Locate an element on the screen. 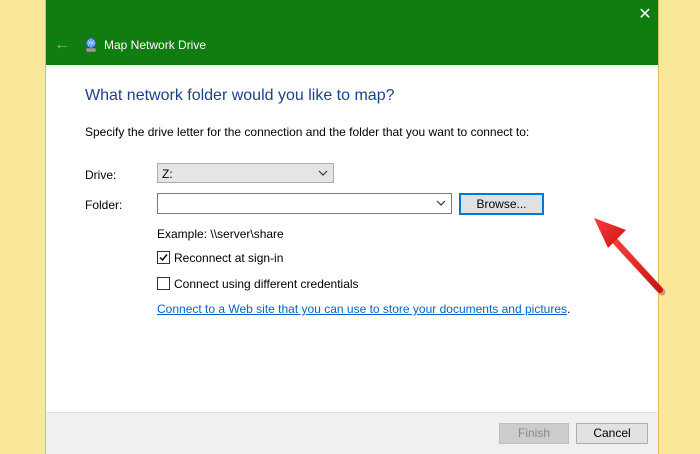 The image size is (700, 454). checkmark-icon is located at coordinates (163, 258).